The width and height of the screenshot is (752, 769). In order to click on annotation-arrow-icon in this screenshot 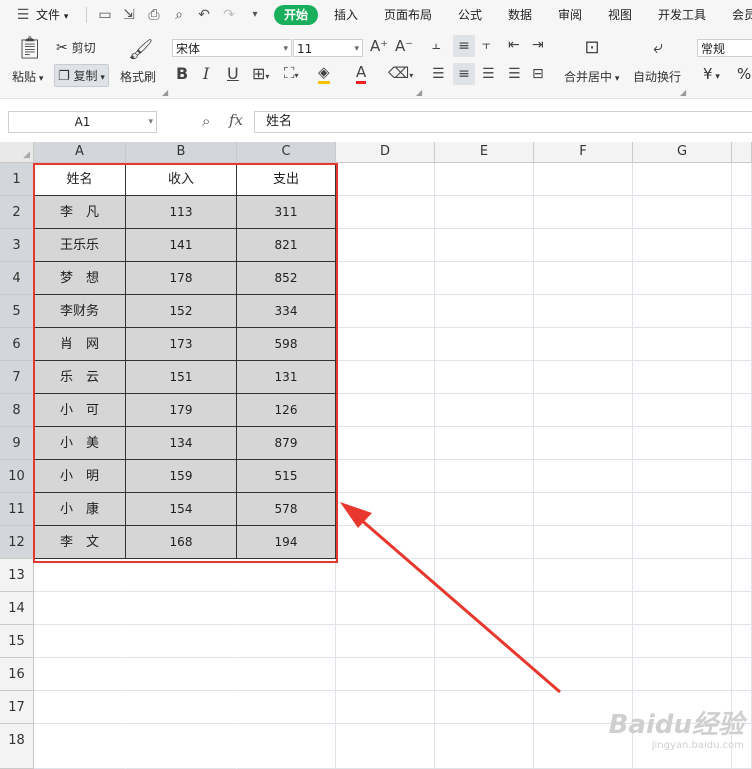, I will do `click(450, 598)`.